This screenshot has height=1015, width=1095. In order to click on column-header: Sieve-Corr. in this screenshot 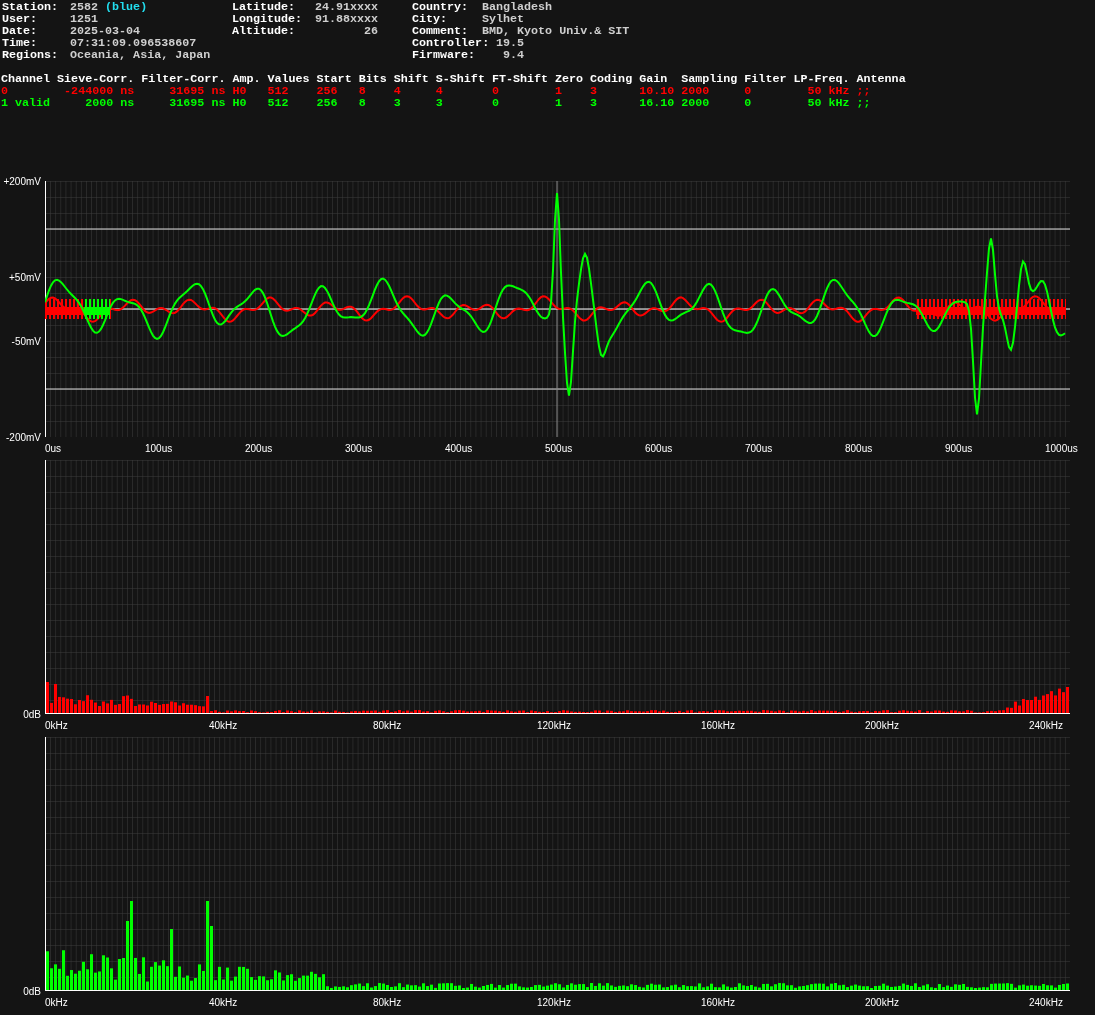, I will do `click(96, 79)`.